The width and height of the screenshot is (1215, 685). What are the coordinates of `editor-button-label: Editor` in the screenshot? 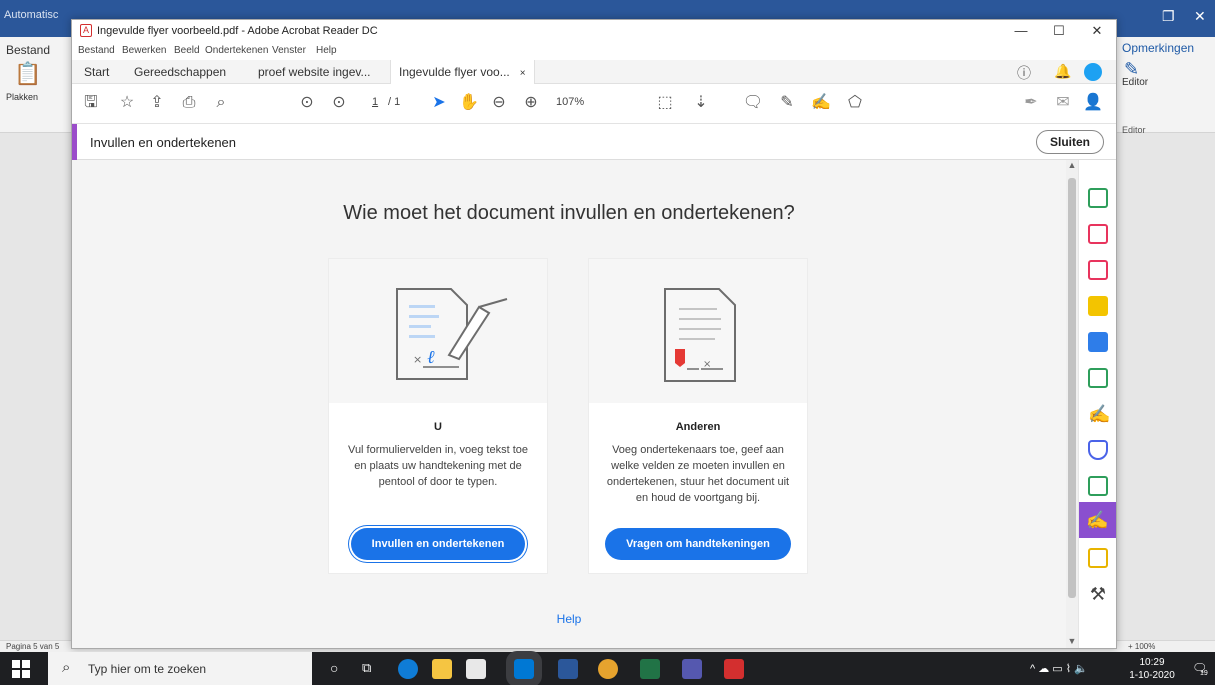 It's located at (1135, 82).